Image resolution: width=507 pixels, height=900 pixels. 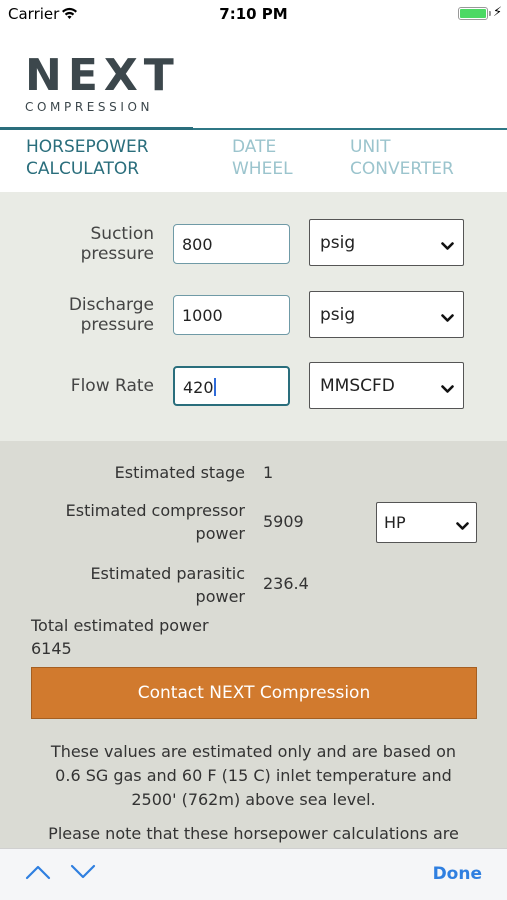 What do you see at coordinates (386, 314) in the screenshot?
I see `discharge-unit-select: psig` at bounding box center [386, 314].